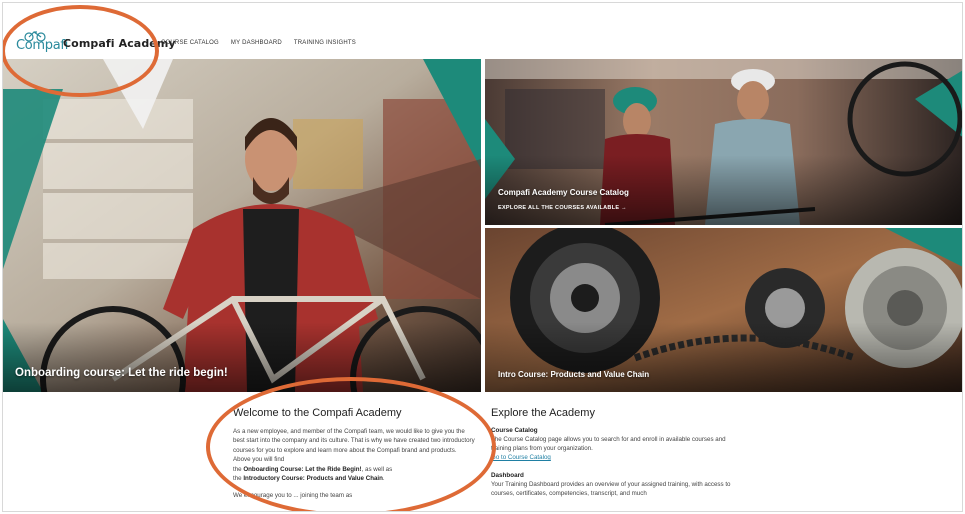  Describe the element at coordinates (562, 208) in the screenshot. I see `explore-all-courses-link: EXPLORE ALL THE COURSES AVAILABLE →` at that location.